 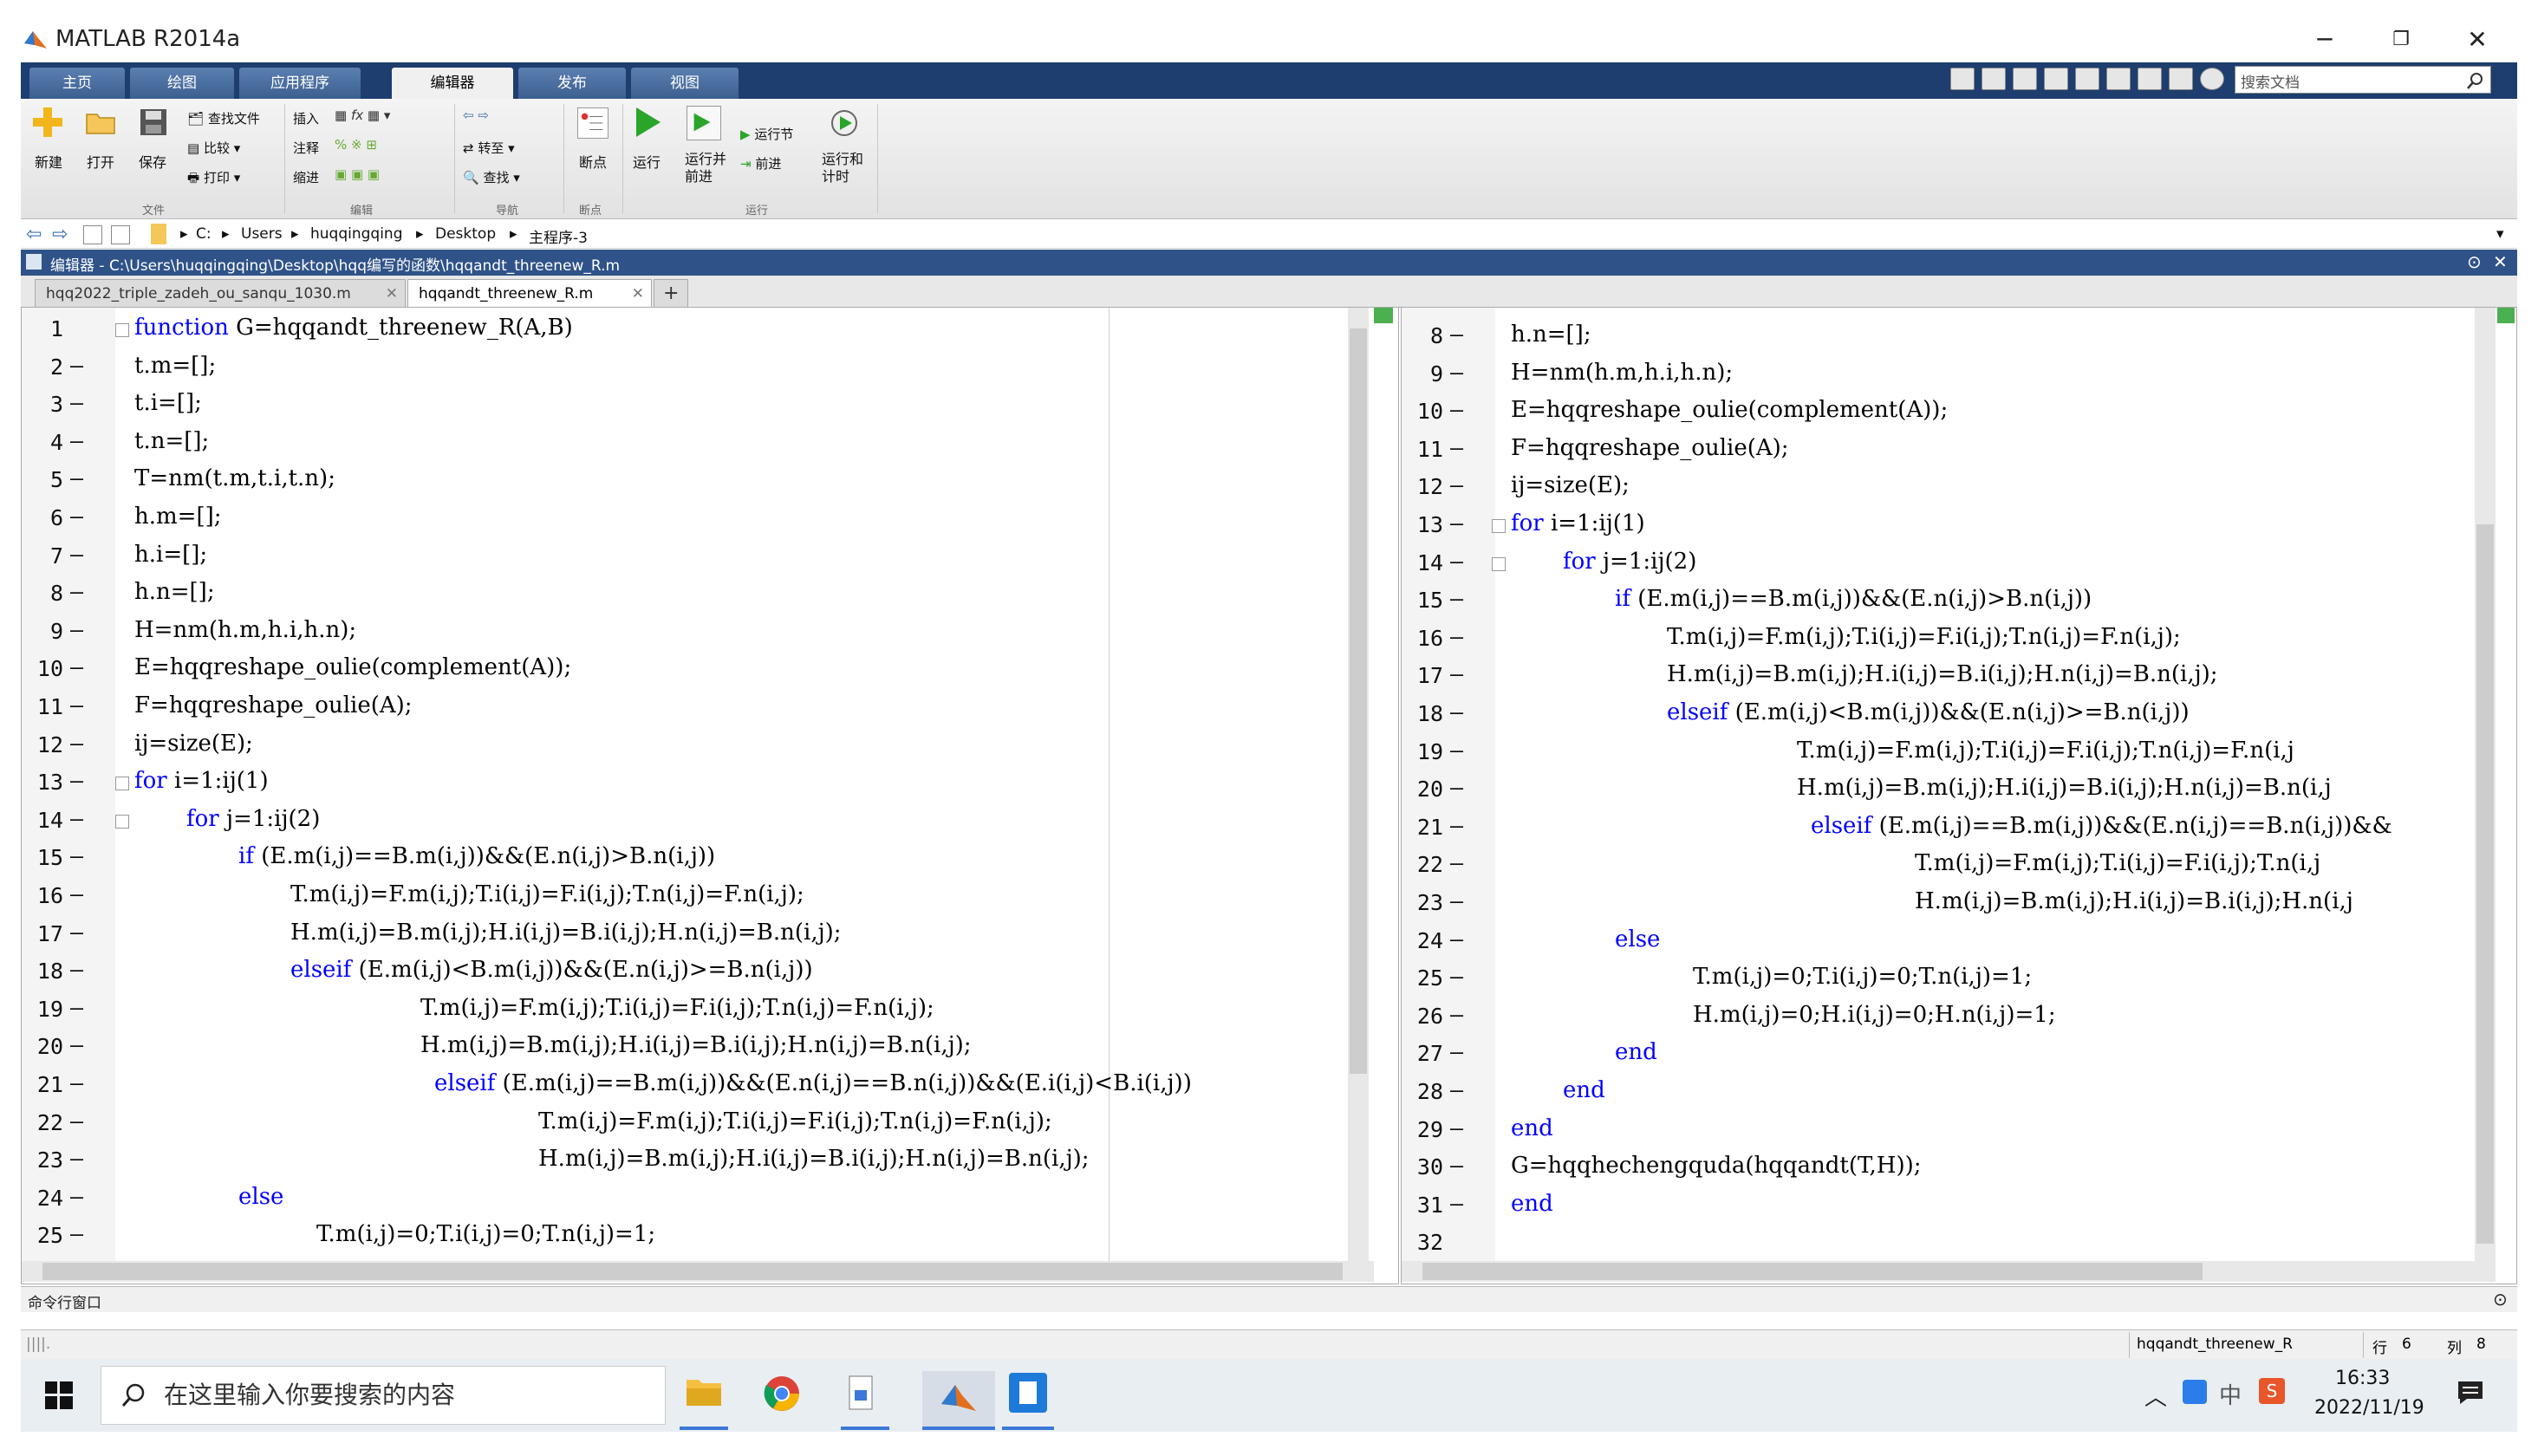 I want to click on tab-view: 视图, so click(x=685, y=83).